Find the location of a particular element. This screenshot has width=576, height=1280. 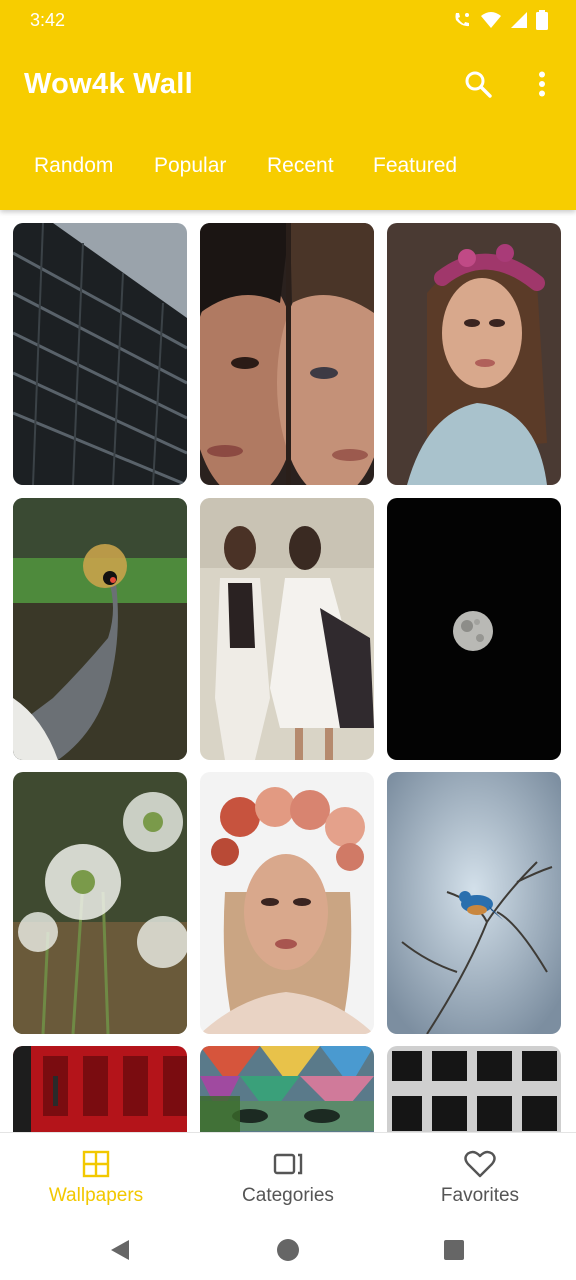

nav-categories: Categories is located at coordinates (288, 1177).